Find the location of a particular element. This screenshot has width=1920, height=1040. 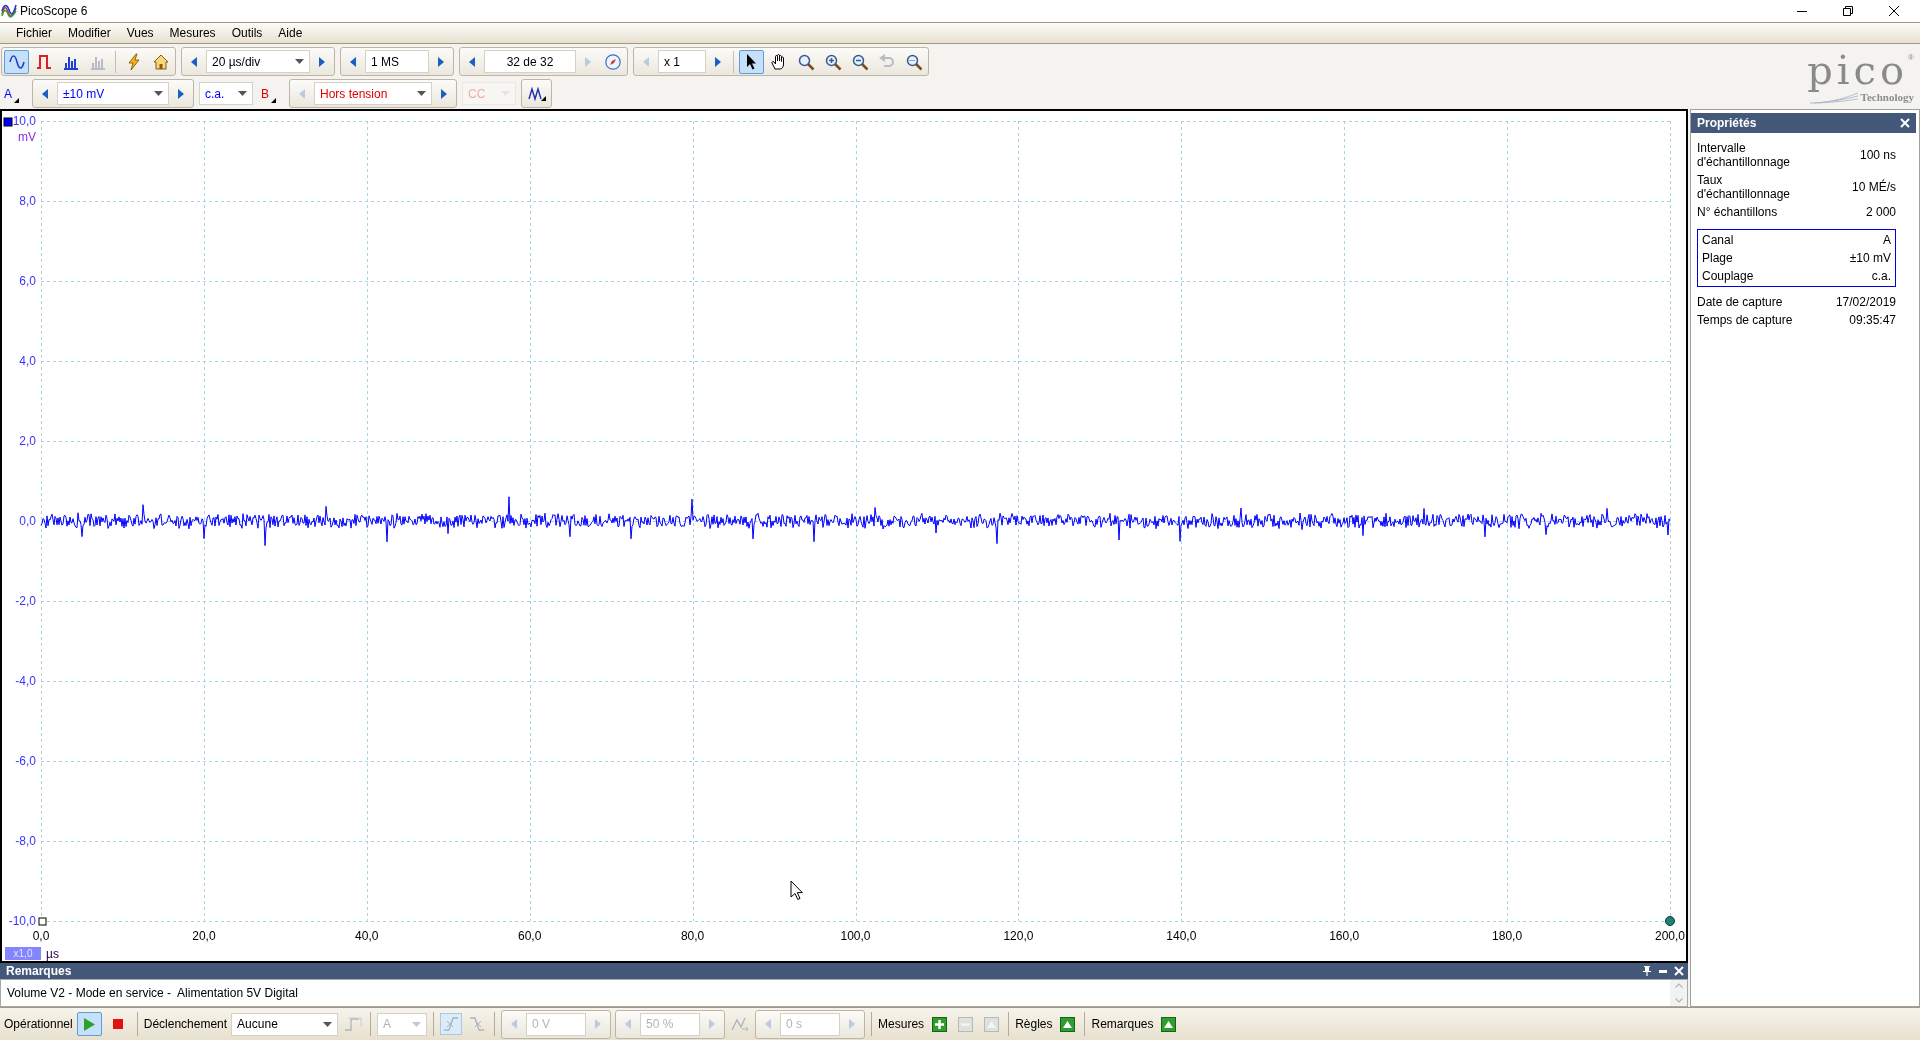

square-marker-icon is located at coordinates (42, 921).